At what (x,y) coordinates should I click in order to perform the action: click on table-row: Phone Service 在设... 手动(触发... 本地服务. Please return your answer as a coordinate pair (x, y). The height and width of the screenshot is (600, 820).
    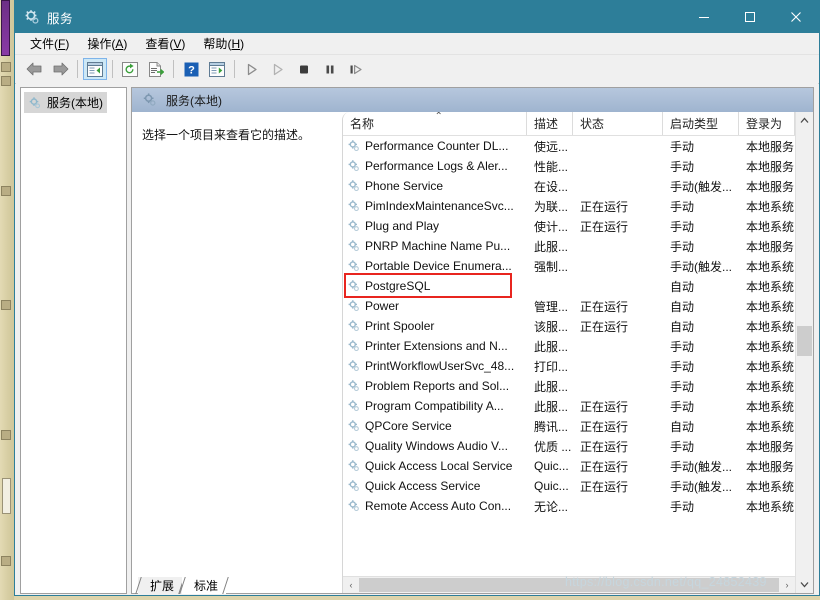
    Looking at the image, I should click on (569, 186).